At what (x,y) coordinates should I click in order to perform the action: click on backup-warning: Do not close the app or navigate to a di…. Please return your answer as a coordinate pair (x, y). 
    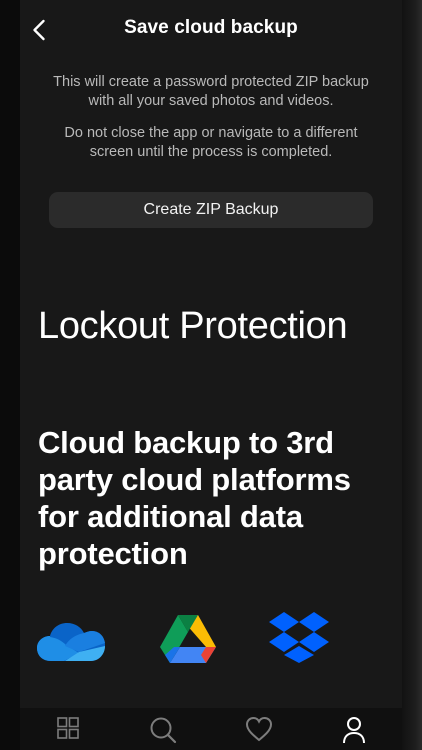
    Looking at the image, I should click on (211, 142).